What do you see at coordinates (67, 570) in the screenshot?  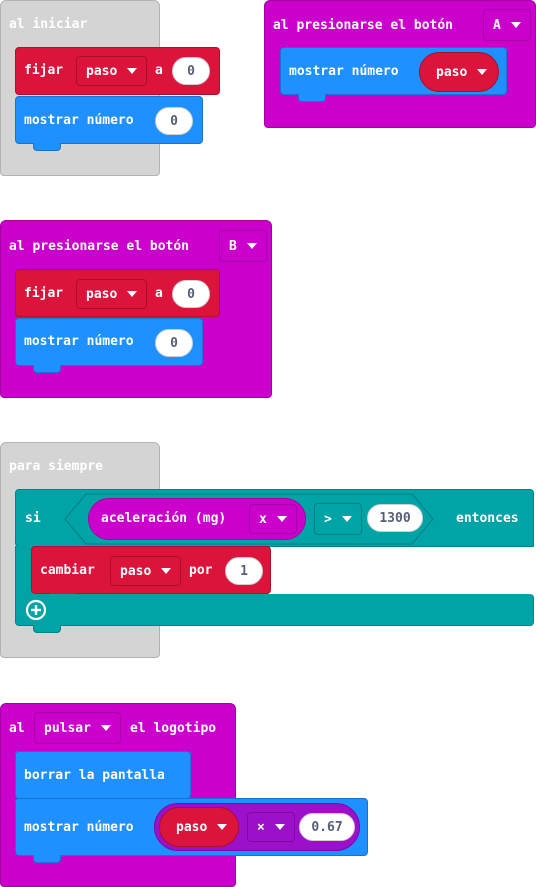 I see `change-keyword: cambiar` at bounding box center [67, 570].